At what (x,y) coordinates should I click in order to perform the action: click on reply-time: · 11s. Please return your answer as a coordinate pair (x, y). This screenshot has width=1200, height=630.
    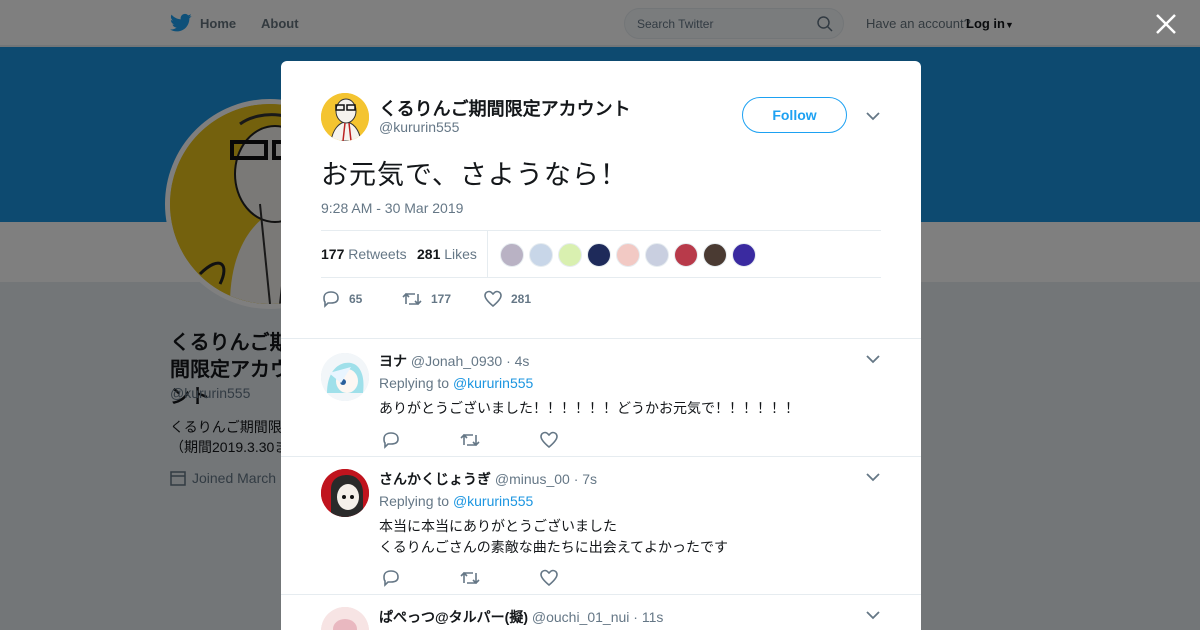
    Looking at the image, I should click on (648, 617).